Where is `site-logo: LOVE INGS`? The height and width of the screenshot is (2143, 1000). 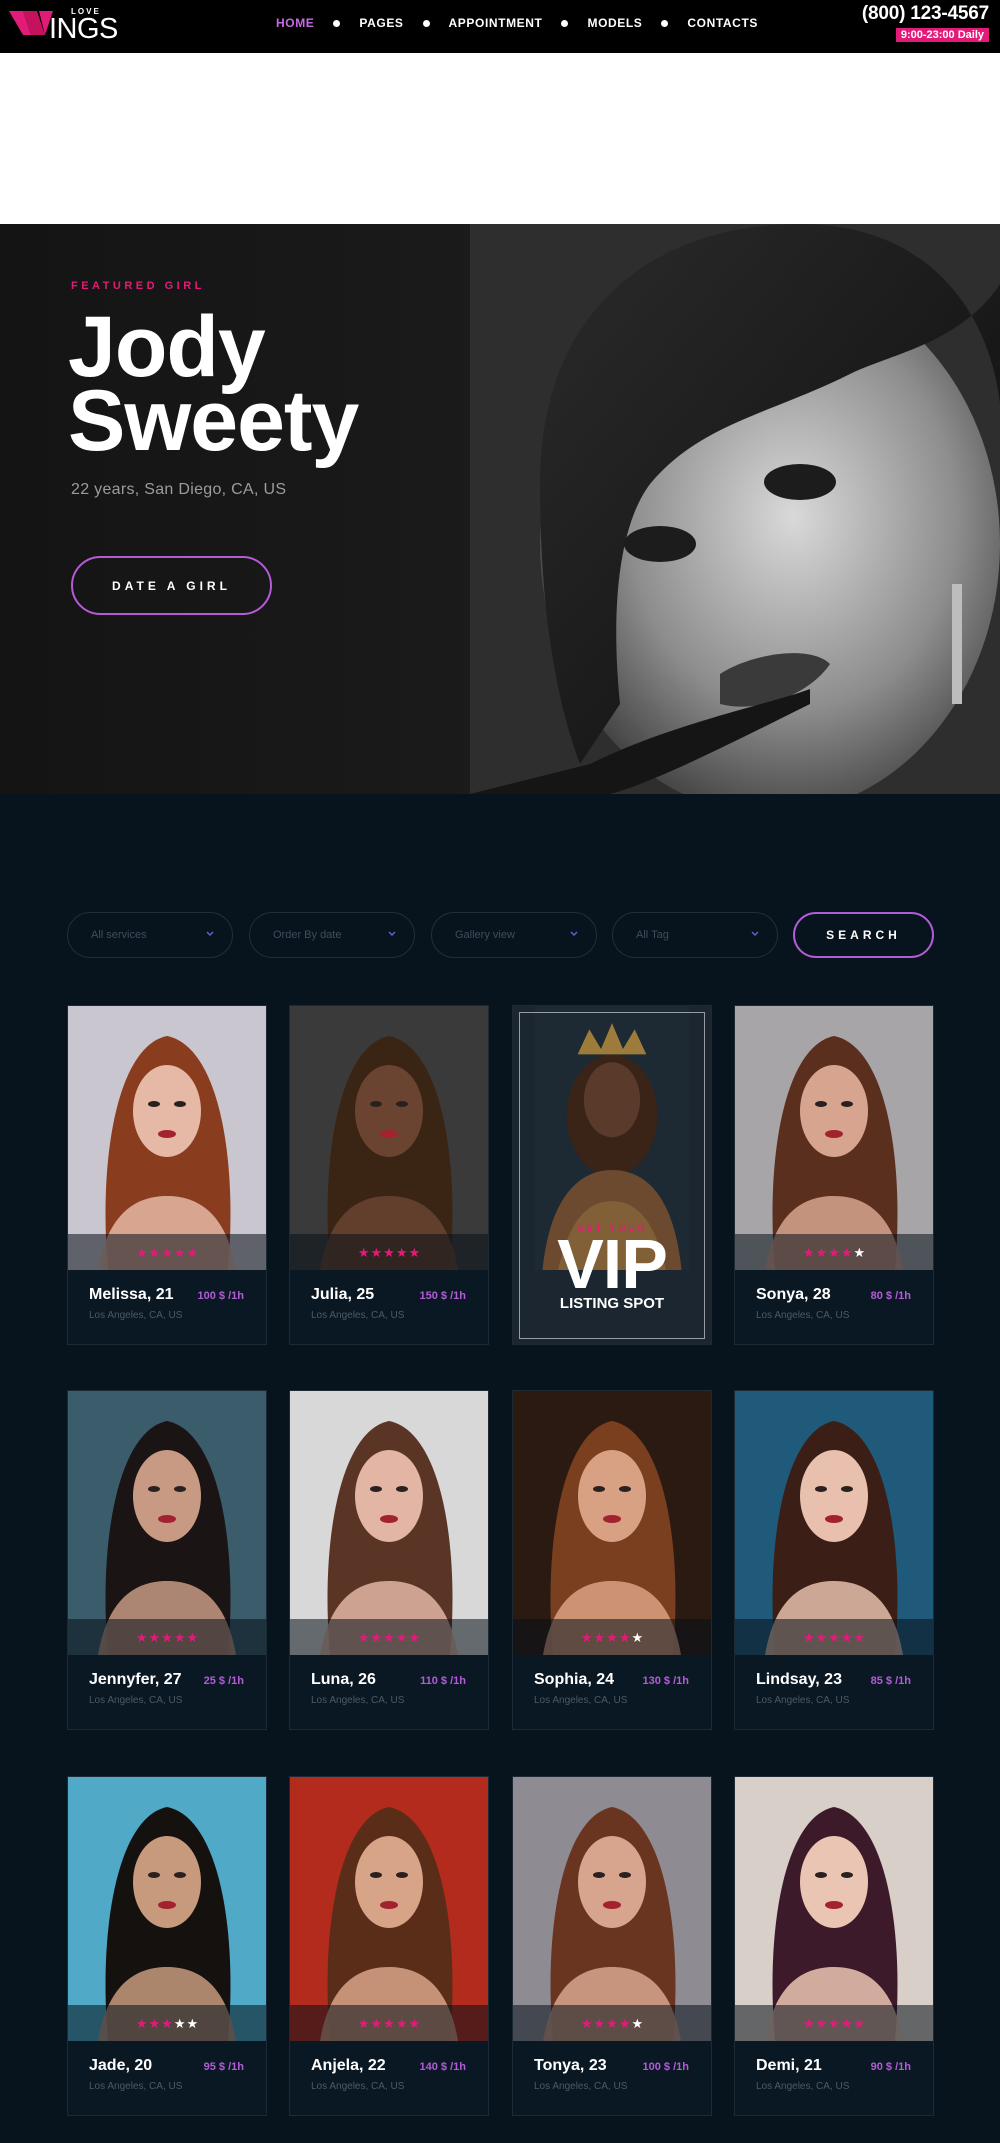 site-logo: LOVE INGS is located at coordinates (69, 25).